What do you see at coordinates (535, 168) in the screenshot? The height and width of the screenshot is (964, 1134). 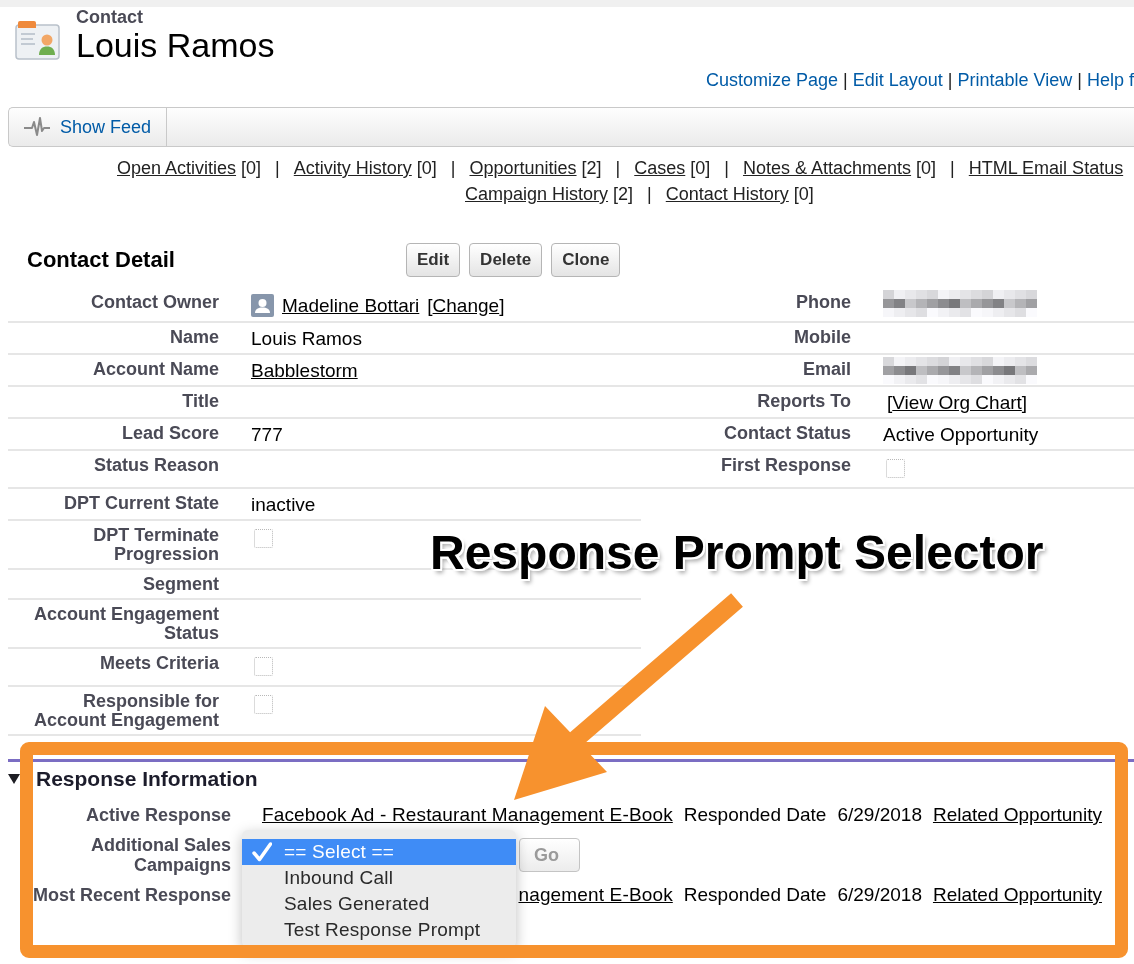 I see `related-list-link: Opportunities [2]` at bounding box center [535, 168].